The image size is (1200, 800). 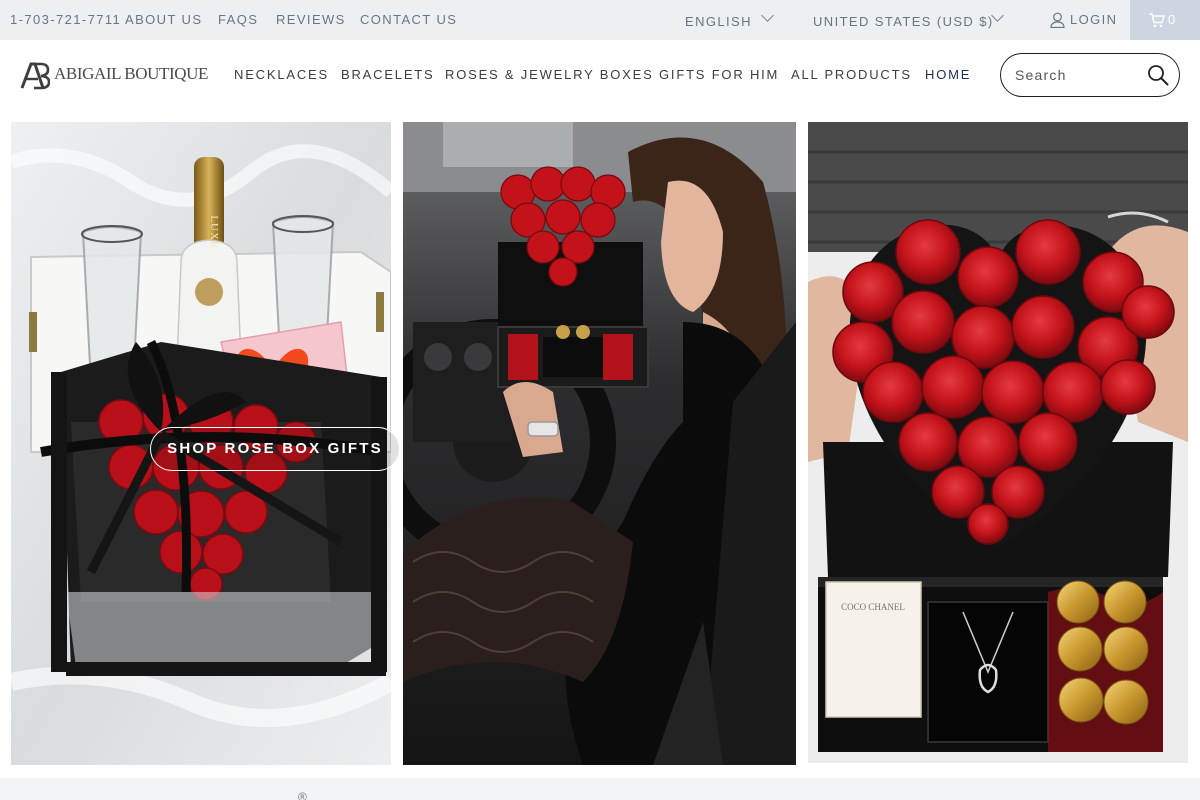 I want to click on language-chevron-down-icon, so click(x=767, y=15).